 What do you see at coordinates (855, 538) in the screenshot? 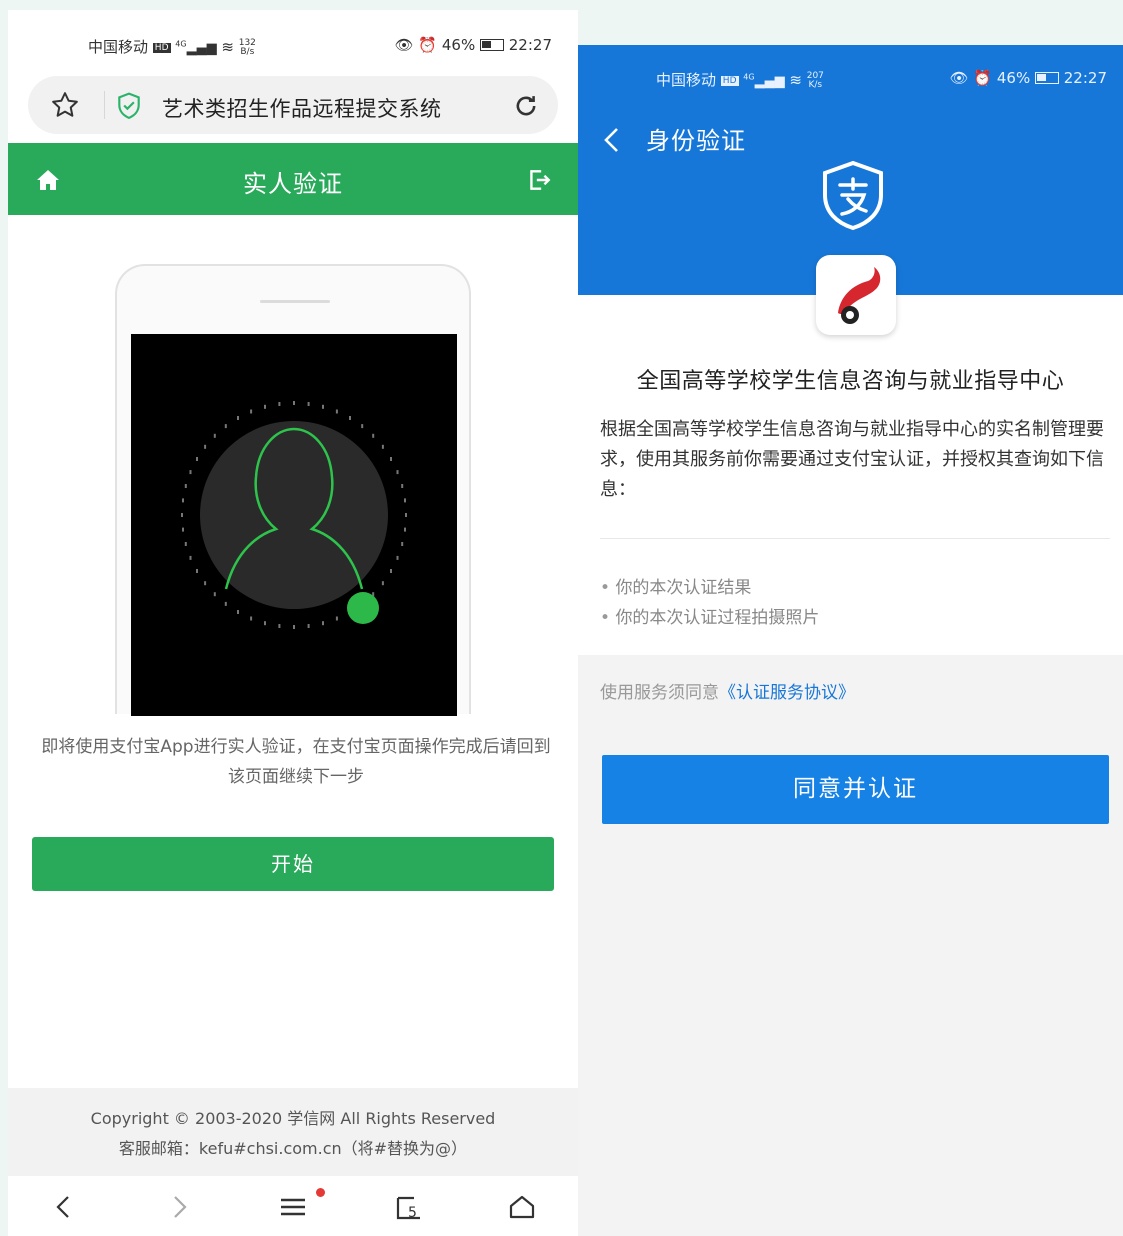
I see `divider` at bounding box center [855, 538].